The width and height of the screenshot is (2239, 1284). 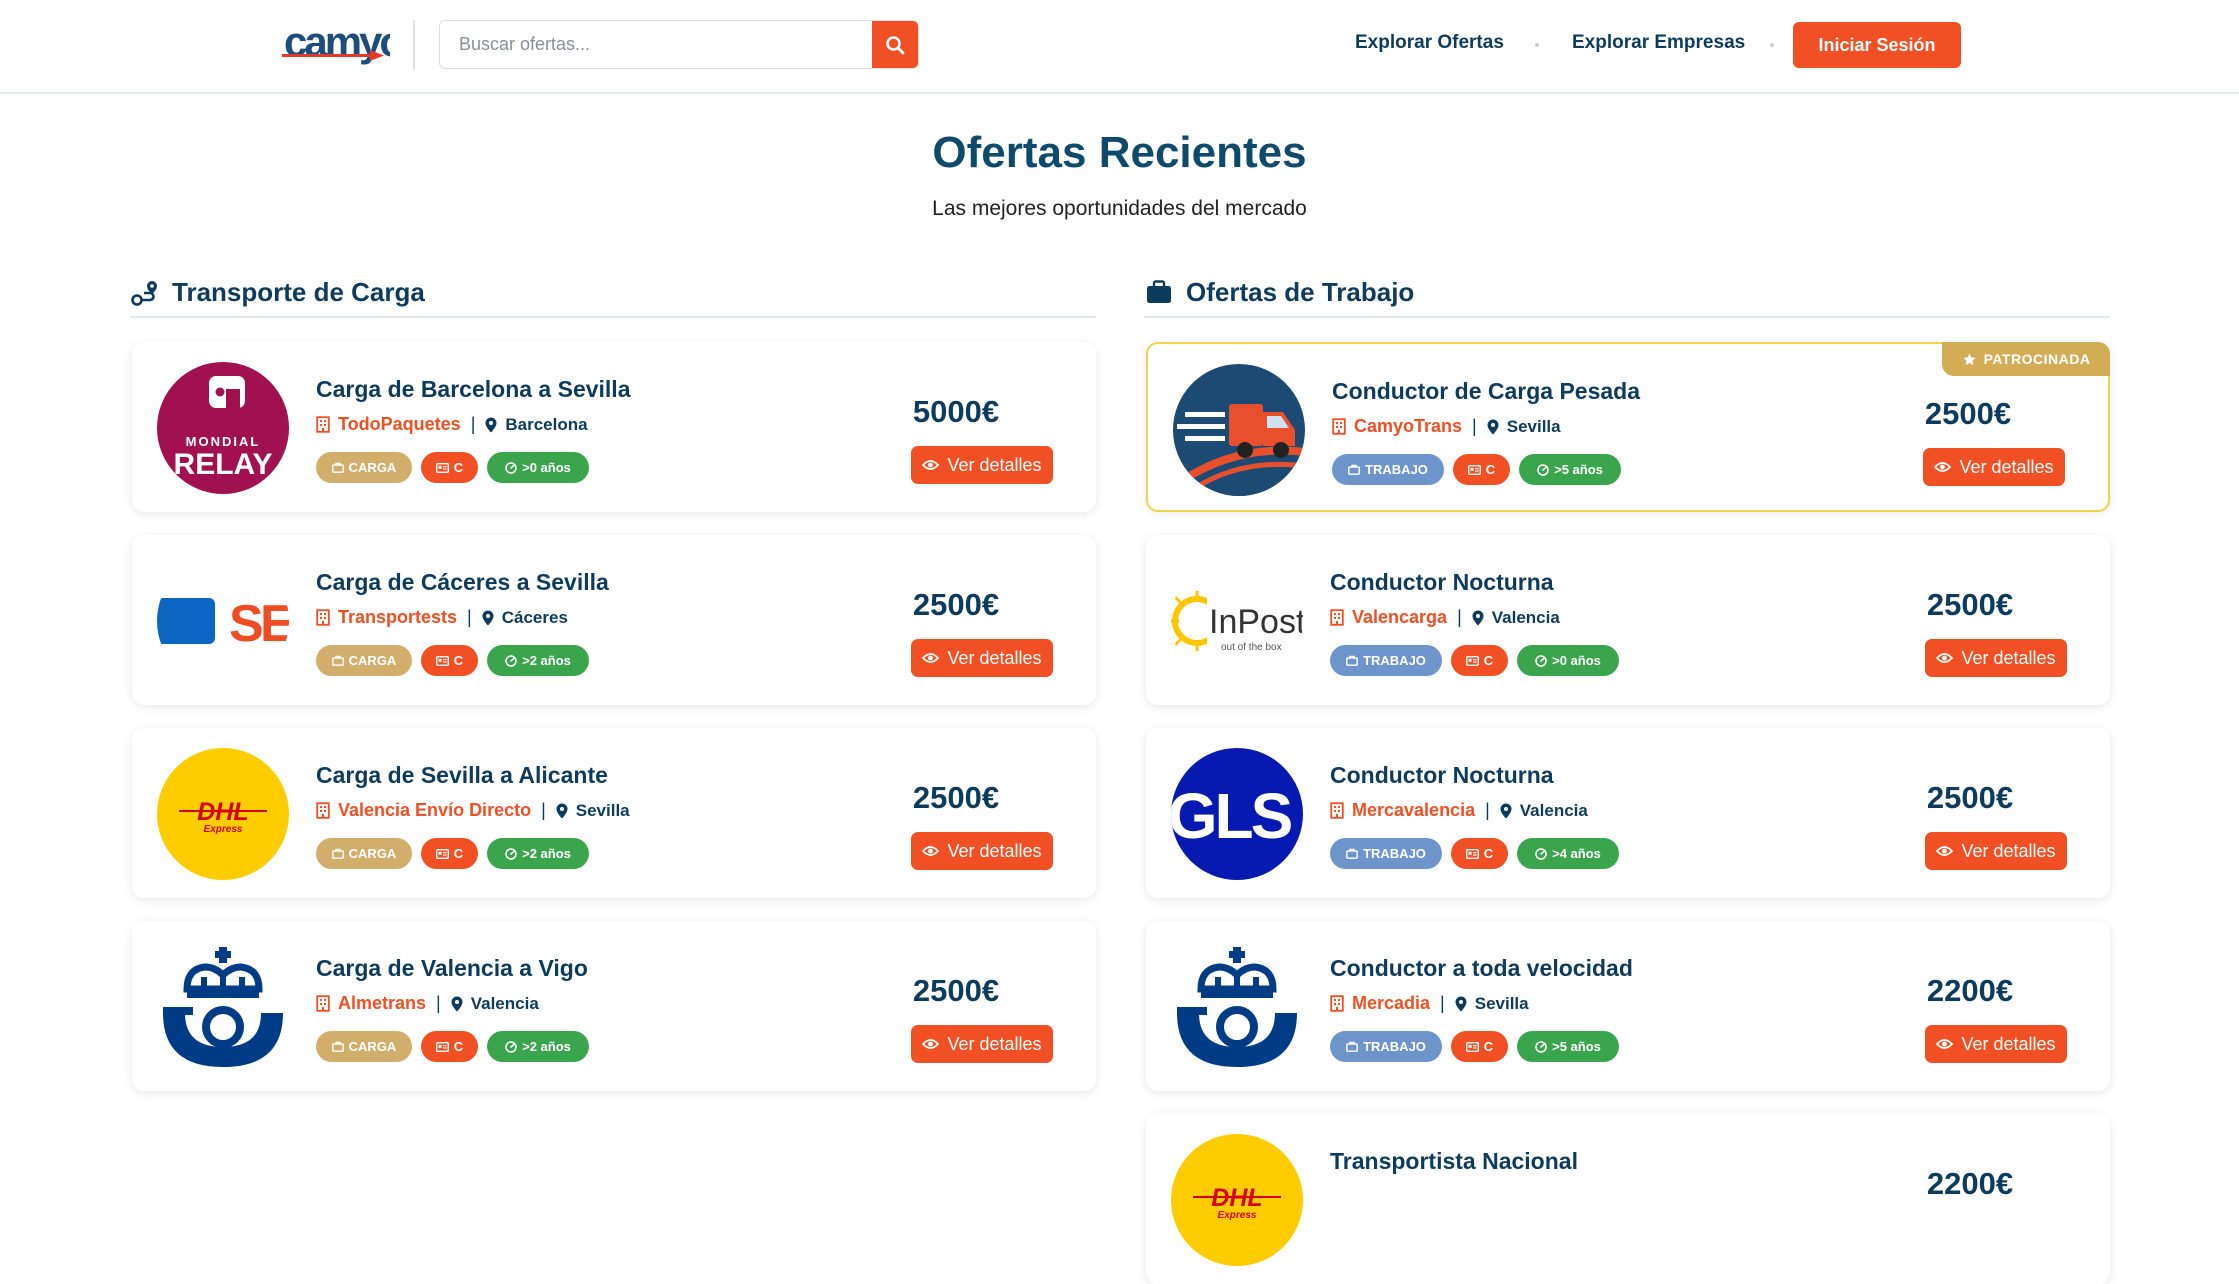 I want to click on offer-badges: TRABAJO C >5 años, so click(x=1476, y=469).